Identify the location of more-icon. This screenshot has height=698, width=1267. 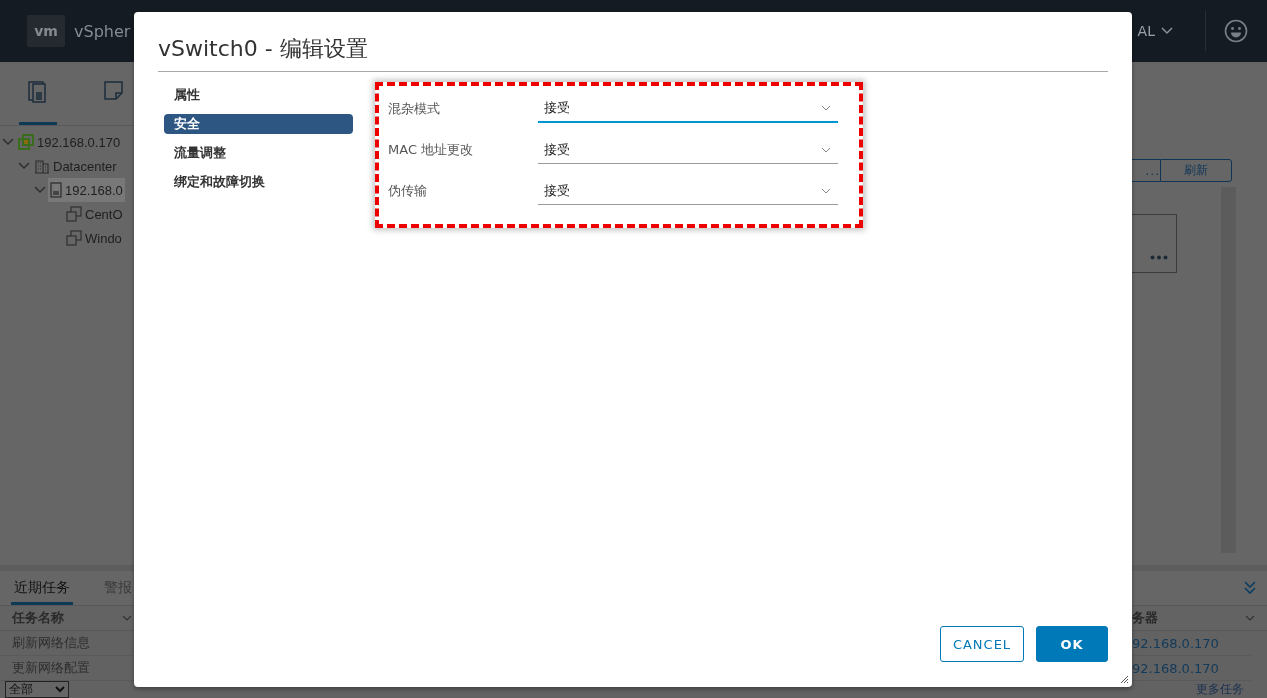
(1159, 257).